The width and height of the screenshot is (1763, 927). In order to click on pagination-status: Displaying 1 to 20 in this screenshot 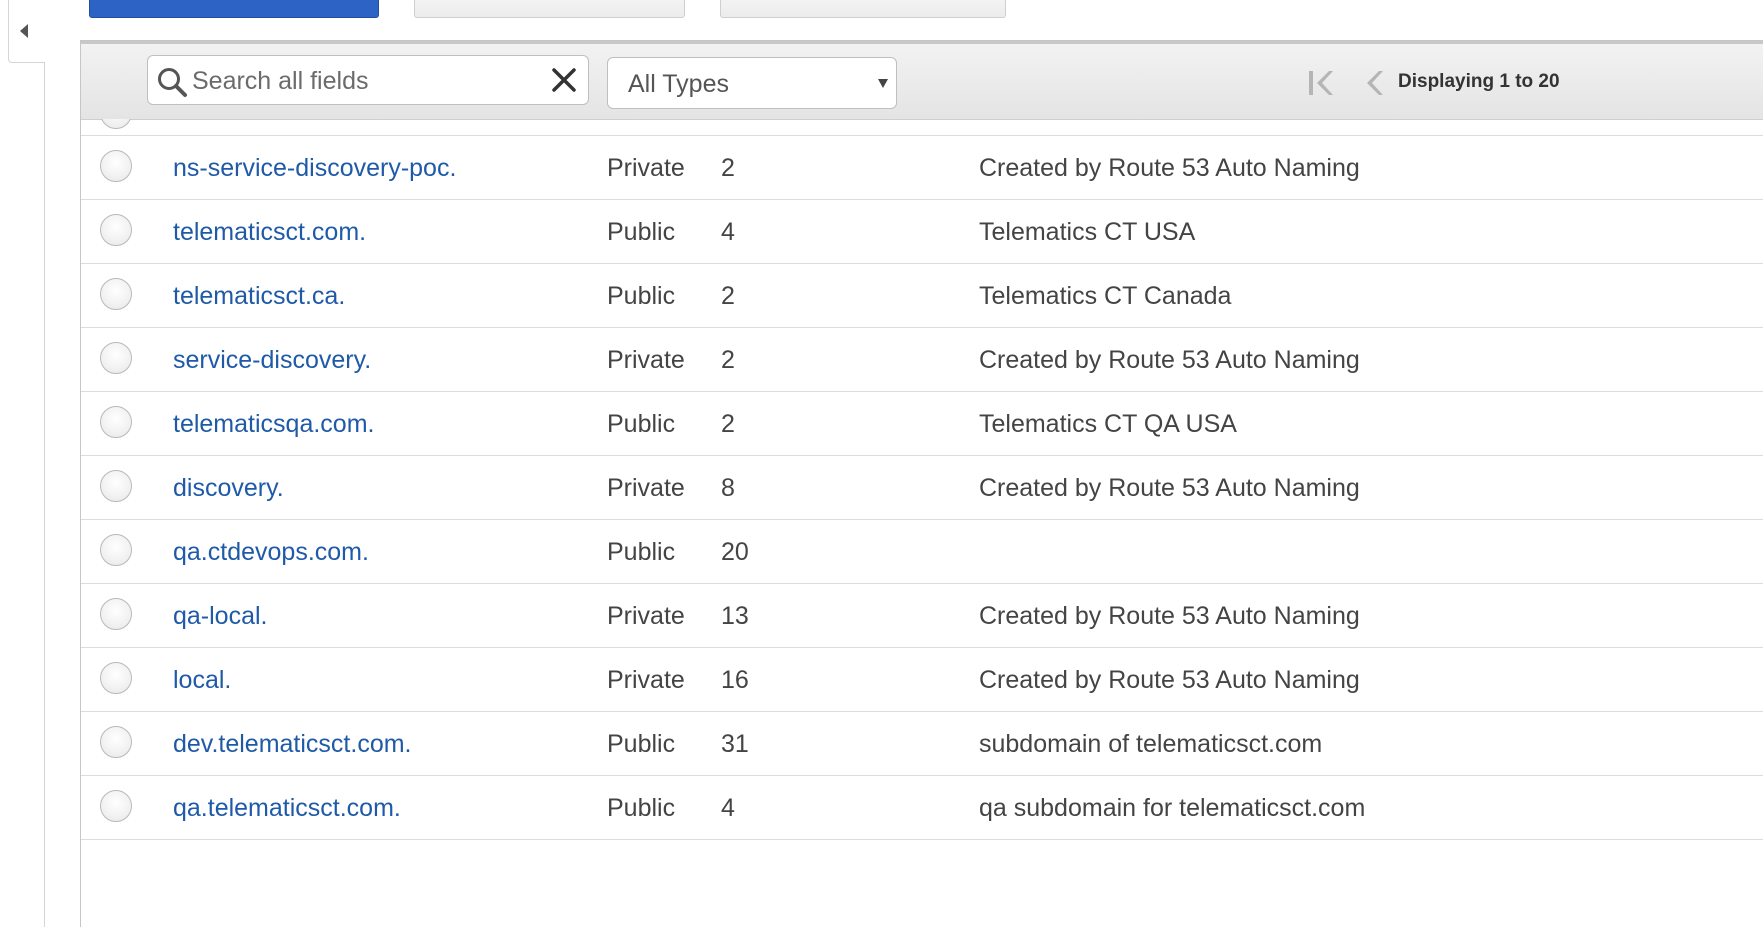, I will do `click(1479, 81)`.